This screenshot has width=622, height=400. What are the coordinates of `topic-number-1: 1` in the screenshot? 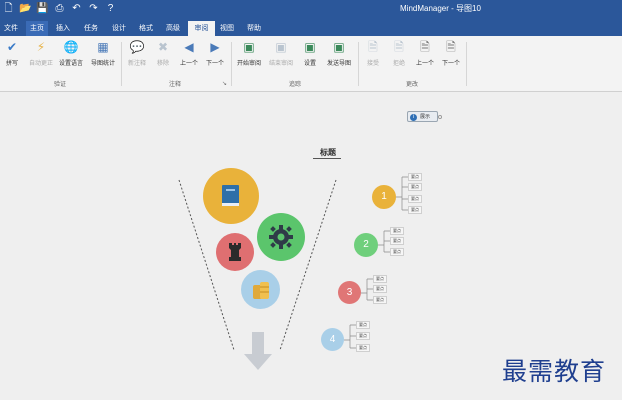 It's located at (384, 197).